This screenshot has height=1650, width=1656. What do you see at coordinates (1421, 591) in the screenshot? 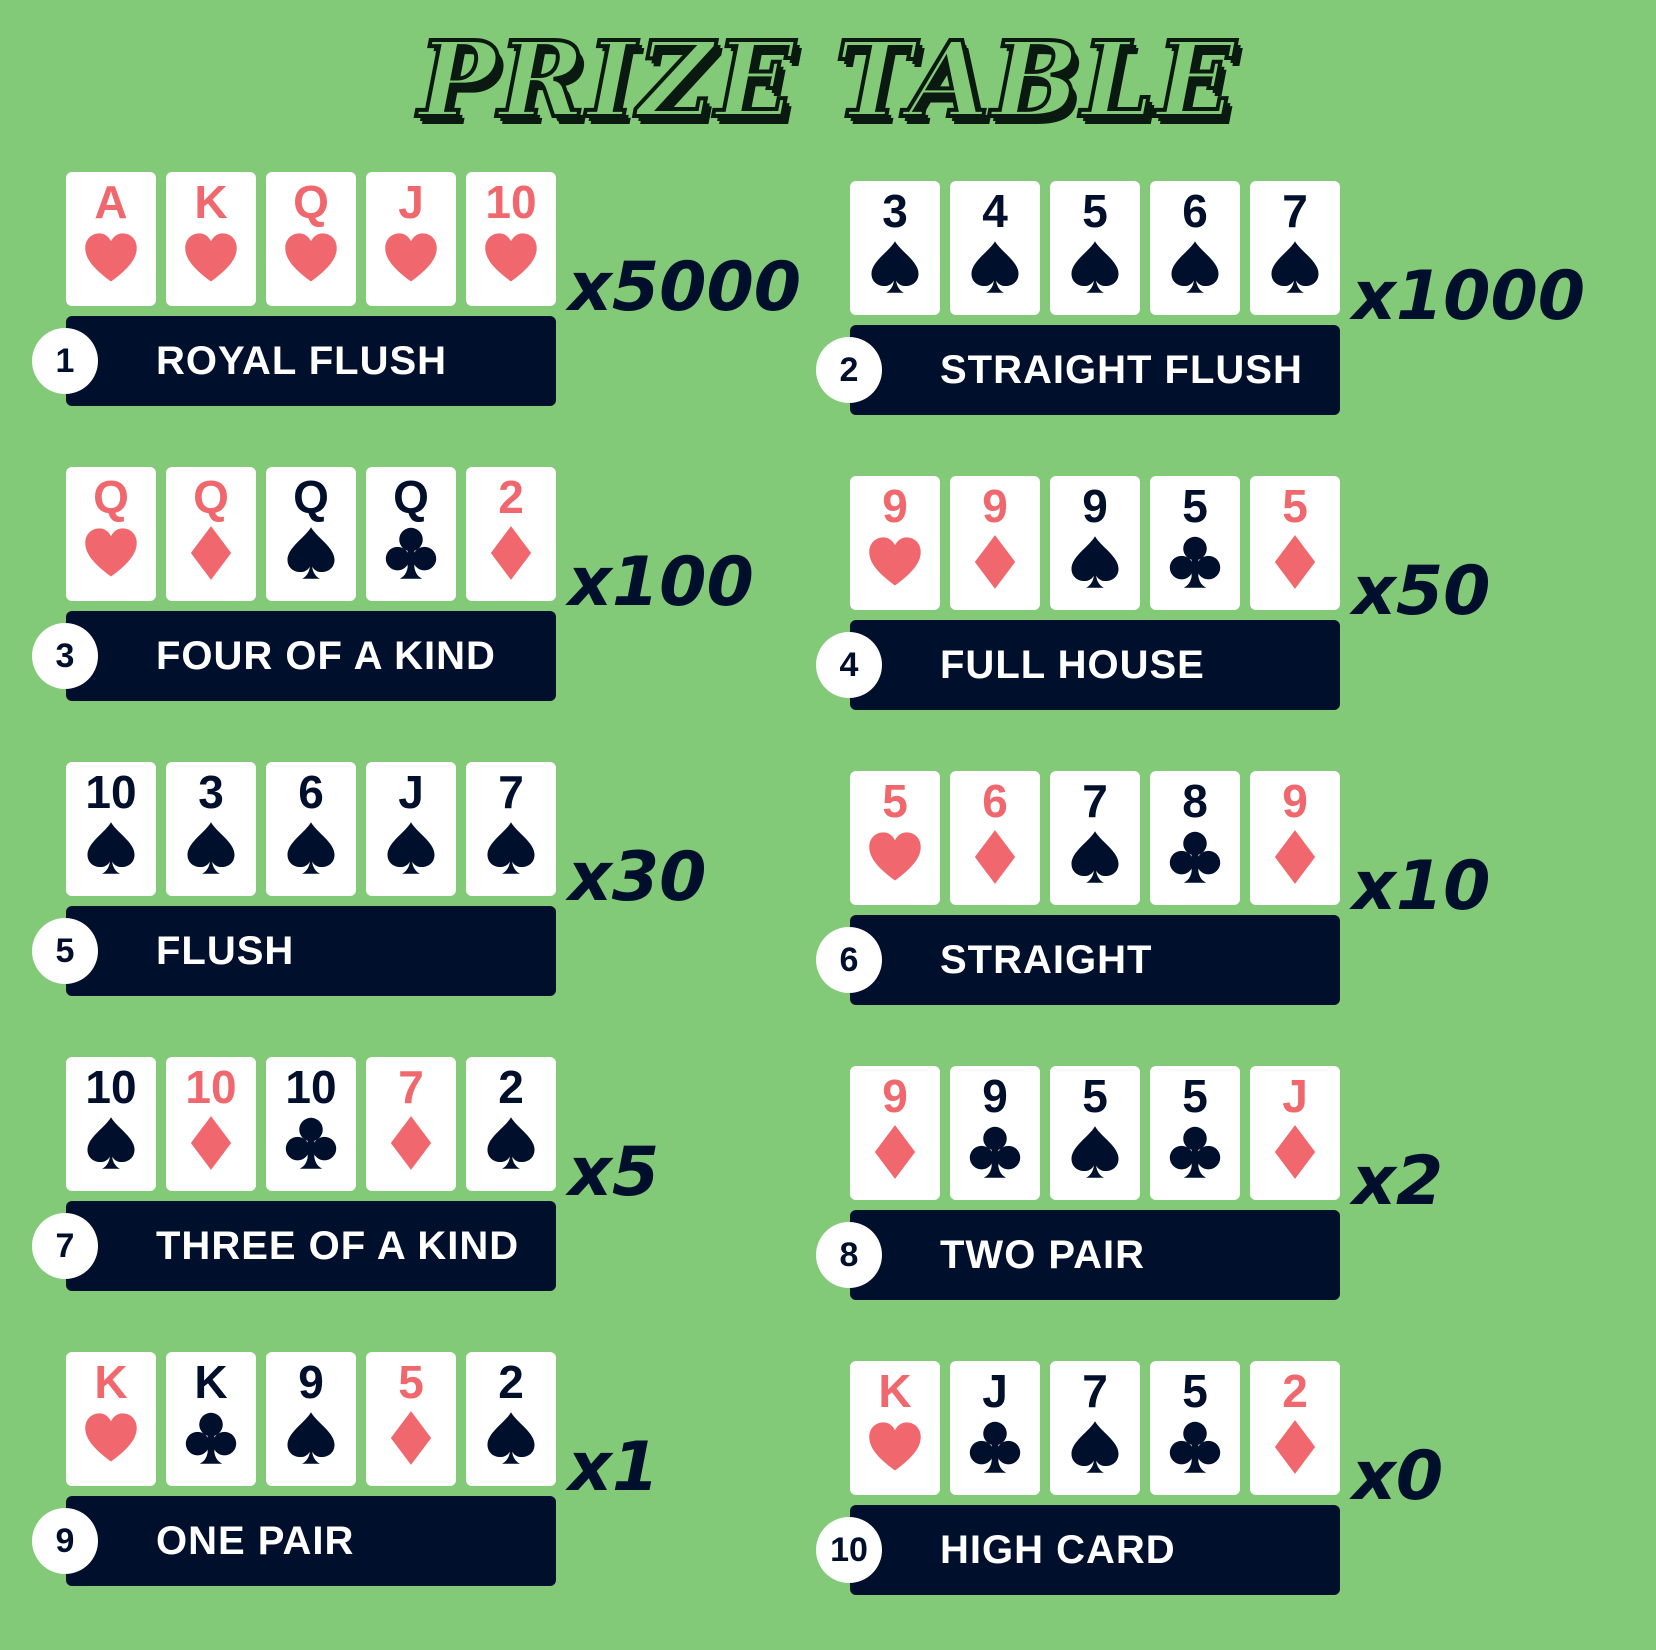
I see `payout-multiplier: x50` at bounding box center [1421, 591].